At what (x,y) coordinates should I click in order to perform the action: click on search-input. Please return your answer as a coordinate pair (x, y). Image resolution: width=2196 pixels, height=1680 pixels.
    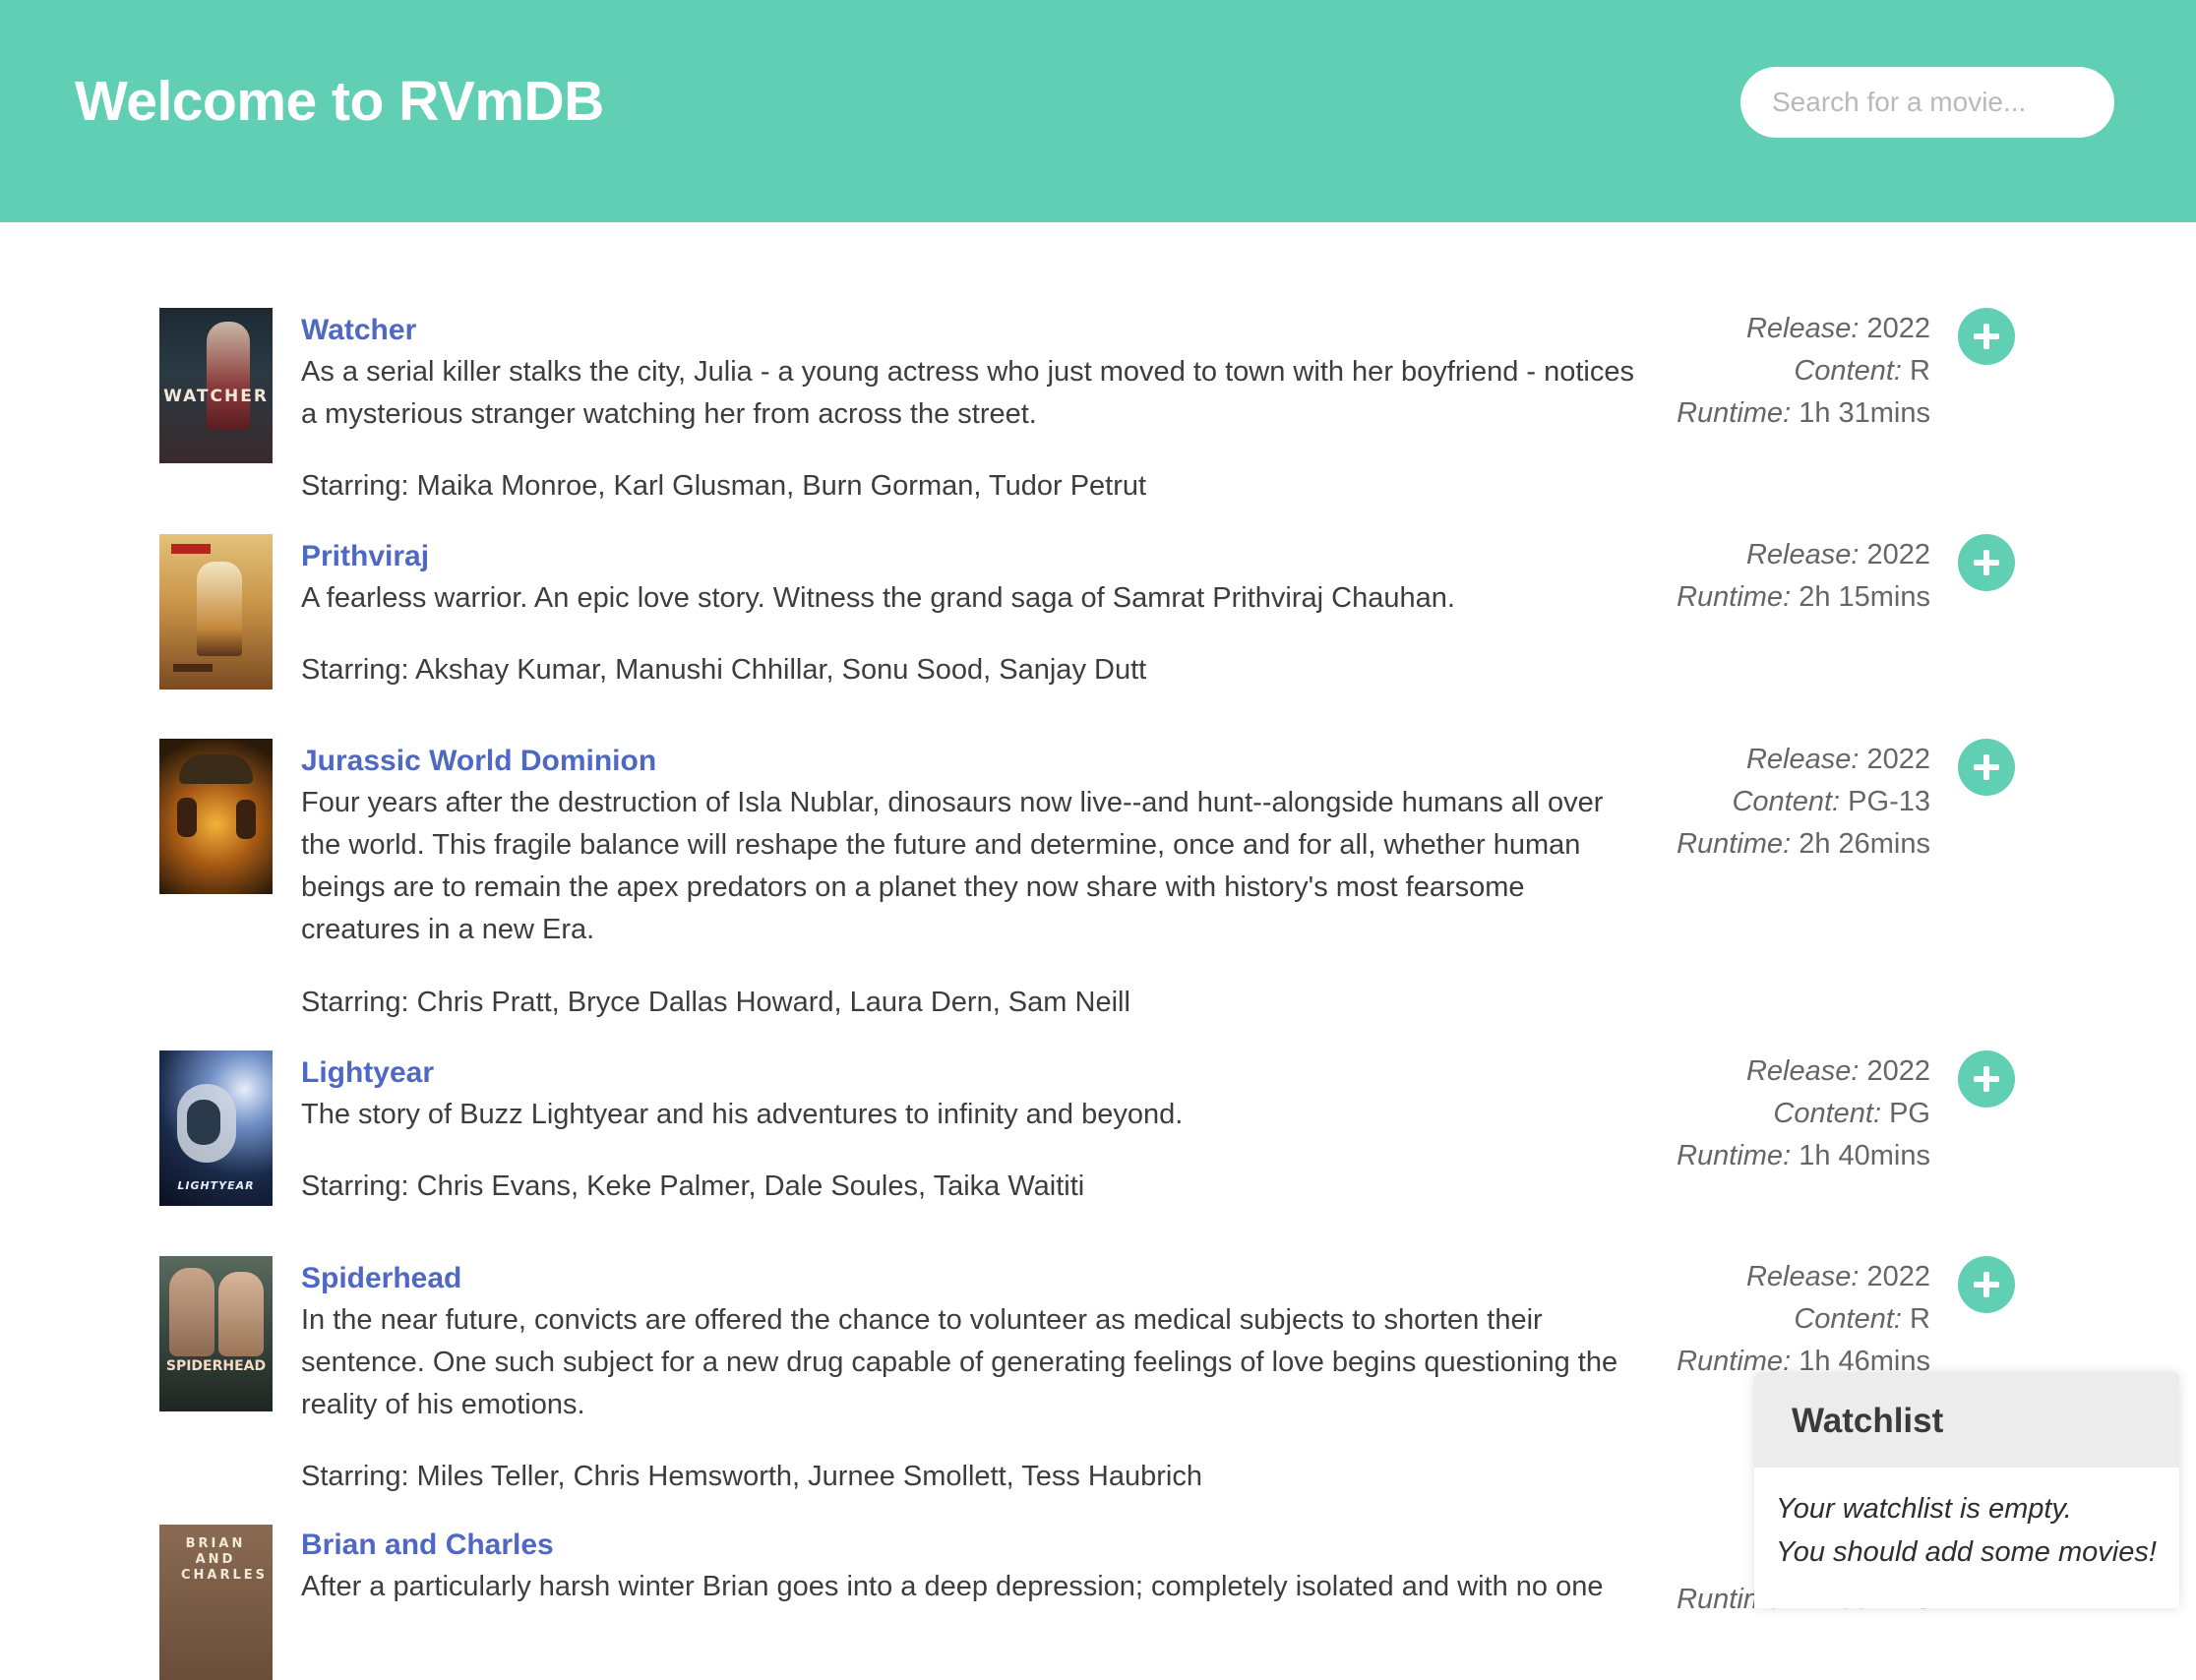
    Looking at the image, I should click on (1927, 102).